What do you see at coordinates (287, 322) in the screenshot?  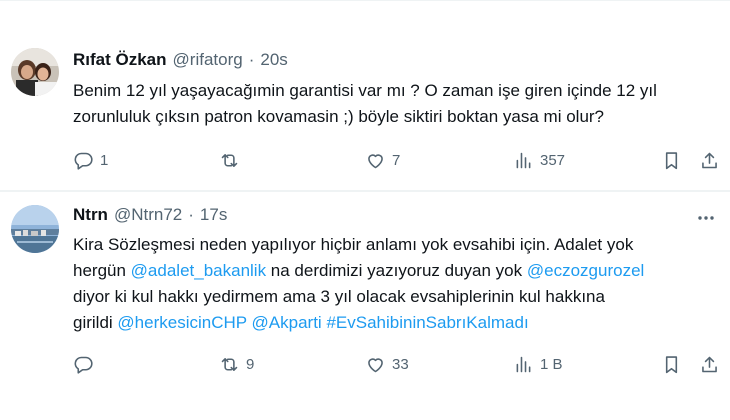 I see `mention-link: @Akparti` at bounding box center [287, 322].